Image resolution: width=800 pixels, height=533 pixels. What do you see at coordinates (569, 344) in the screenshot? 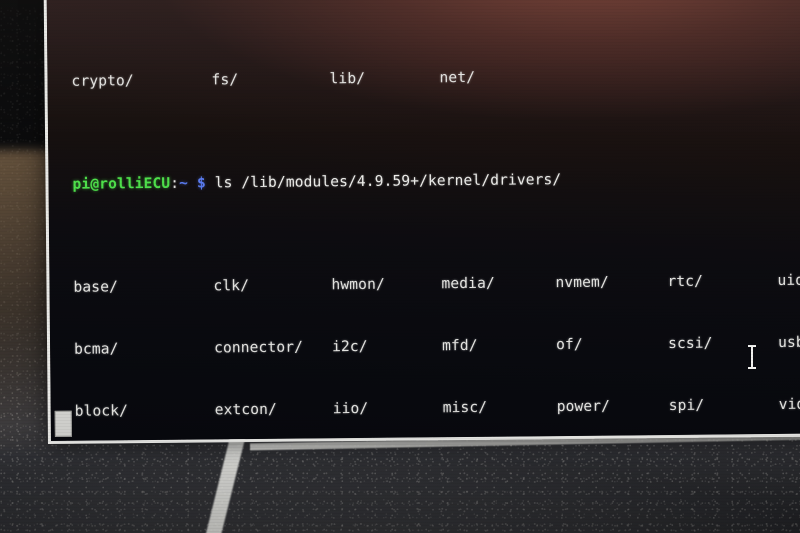
I see `dir-entry: of/` at bounding box center [569, 344].